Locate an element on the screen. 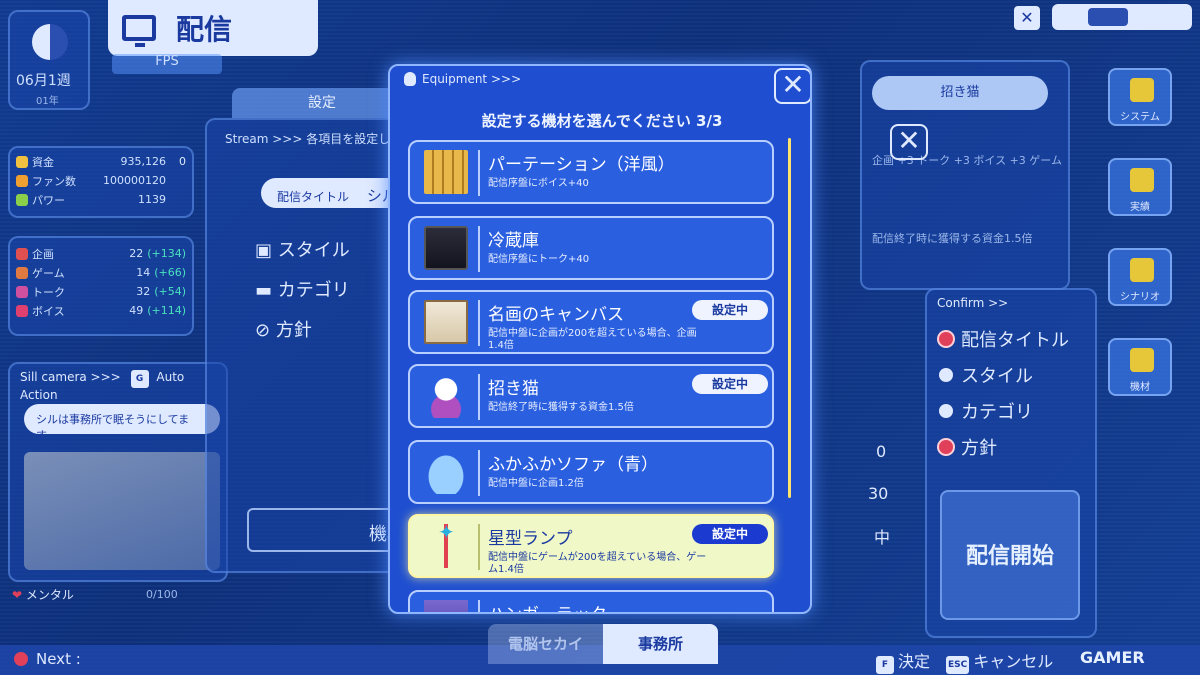  equipment-item: 名画のキャンバス 配信中盤に企画が200を超えている場合、企画1.4倍 設定中 is located at coordinates (591, 322).